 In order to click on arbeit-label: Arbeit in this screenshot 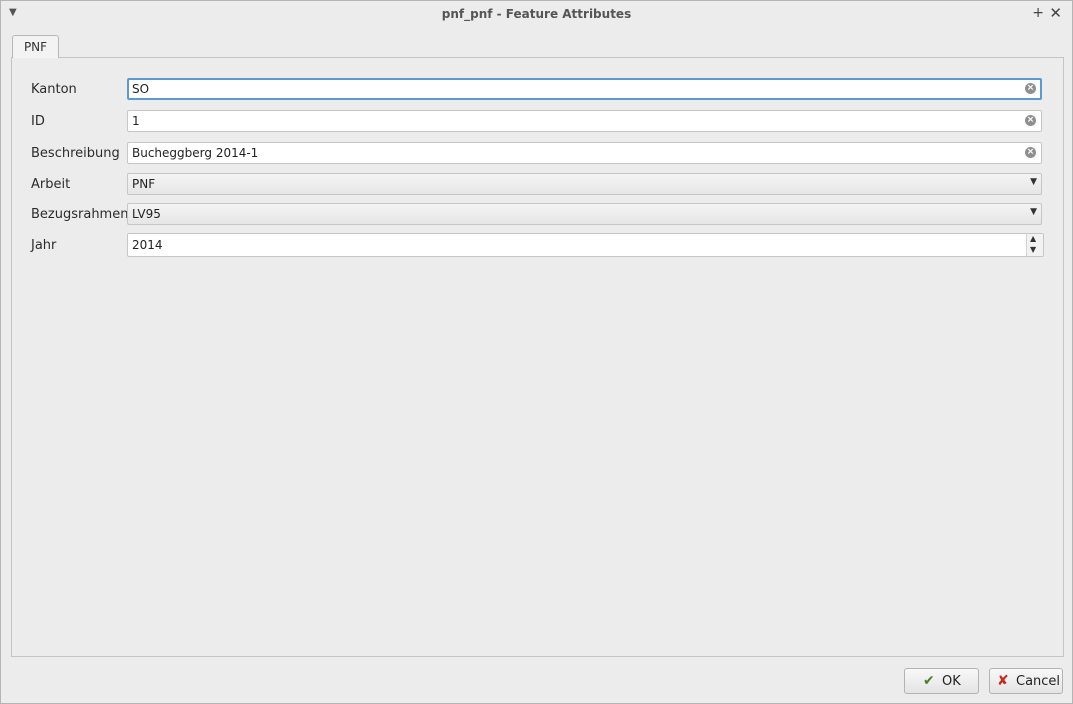, I will do `click(51, 184)`.